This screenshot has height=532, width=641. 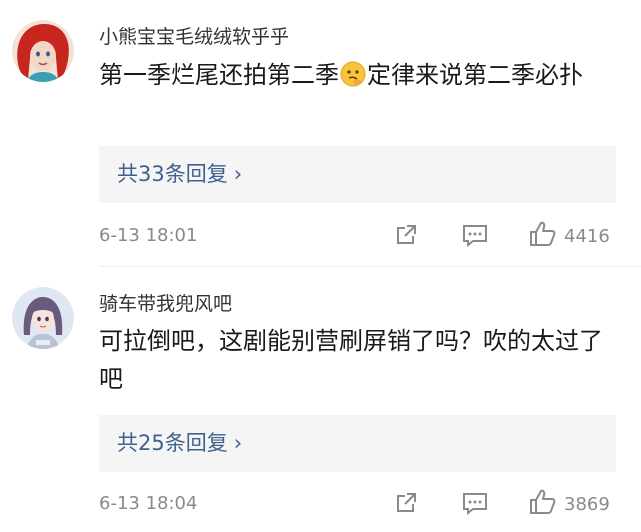 I want to click on view-replies-link: 共33条回复 ›, so click(x=179, y=174).